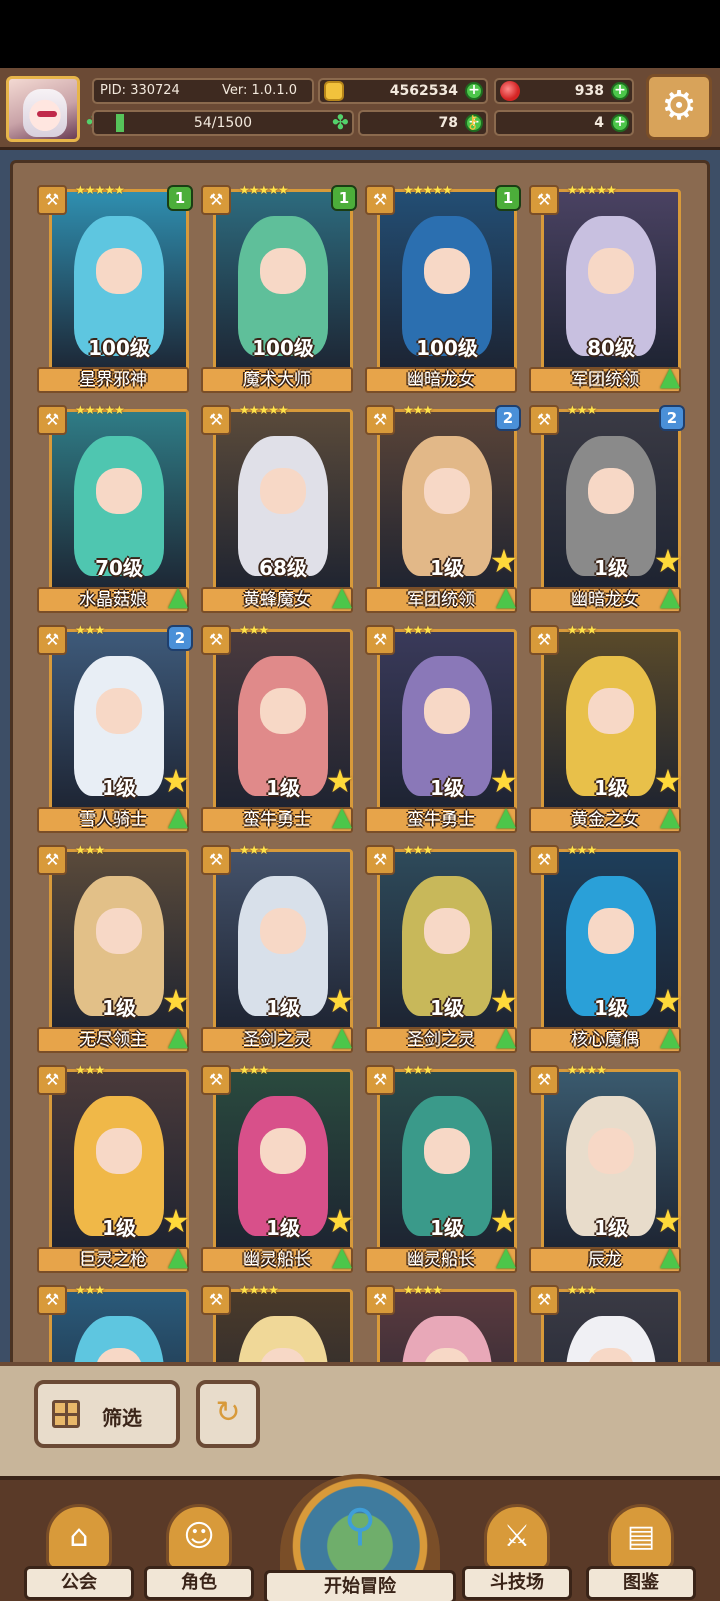 This screenshot has width=720, height=1601. What do you see at coordinates (447, 285) in the screenshot?
I see `character-portrait: 100级` at bounding box center [447, 285].